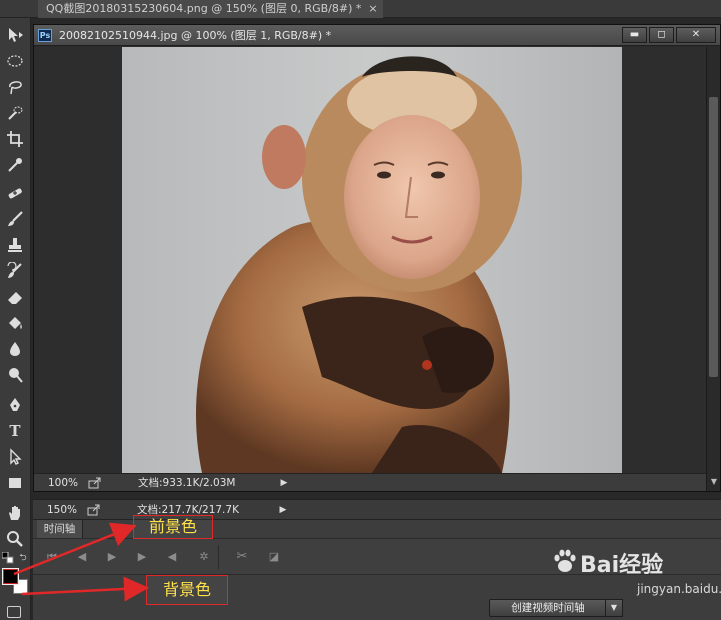  What do you see at coordinates (713, 237) in the screenshot?
I see `scrollbar-thumb` at bounding box center [713, 237].